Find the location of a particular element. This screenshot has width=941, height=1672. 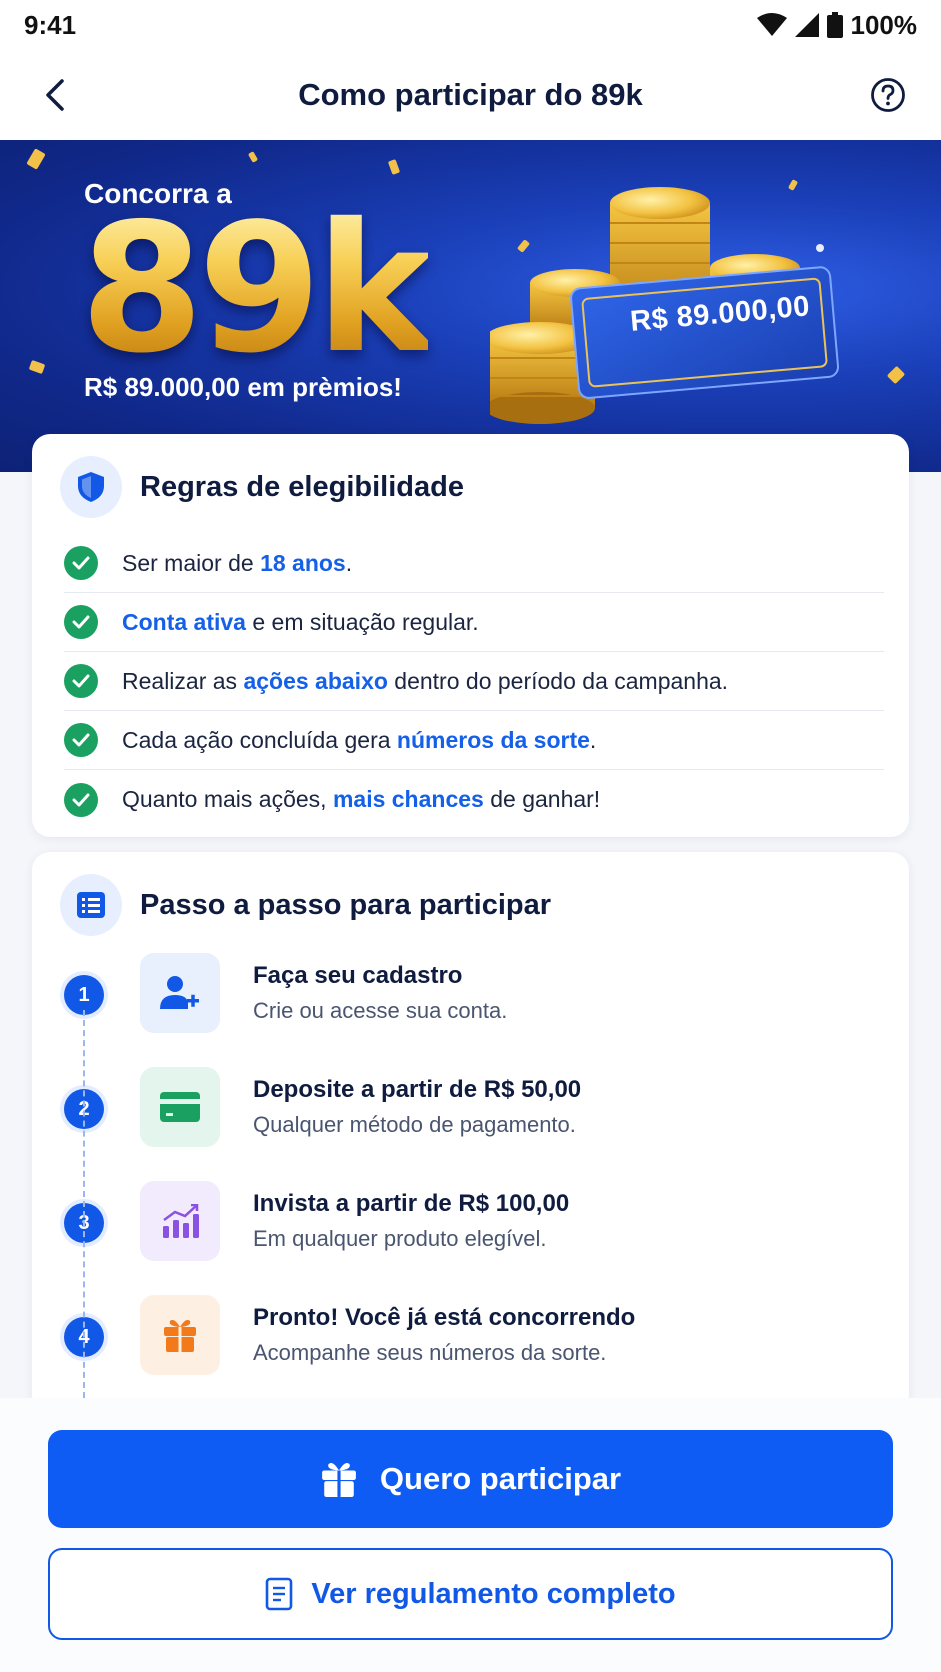

list-icon is located at coordinates (91, 905).